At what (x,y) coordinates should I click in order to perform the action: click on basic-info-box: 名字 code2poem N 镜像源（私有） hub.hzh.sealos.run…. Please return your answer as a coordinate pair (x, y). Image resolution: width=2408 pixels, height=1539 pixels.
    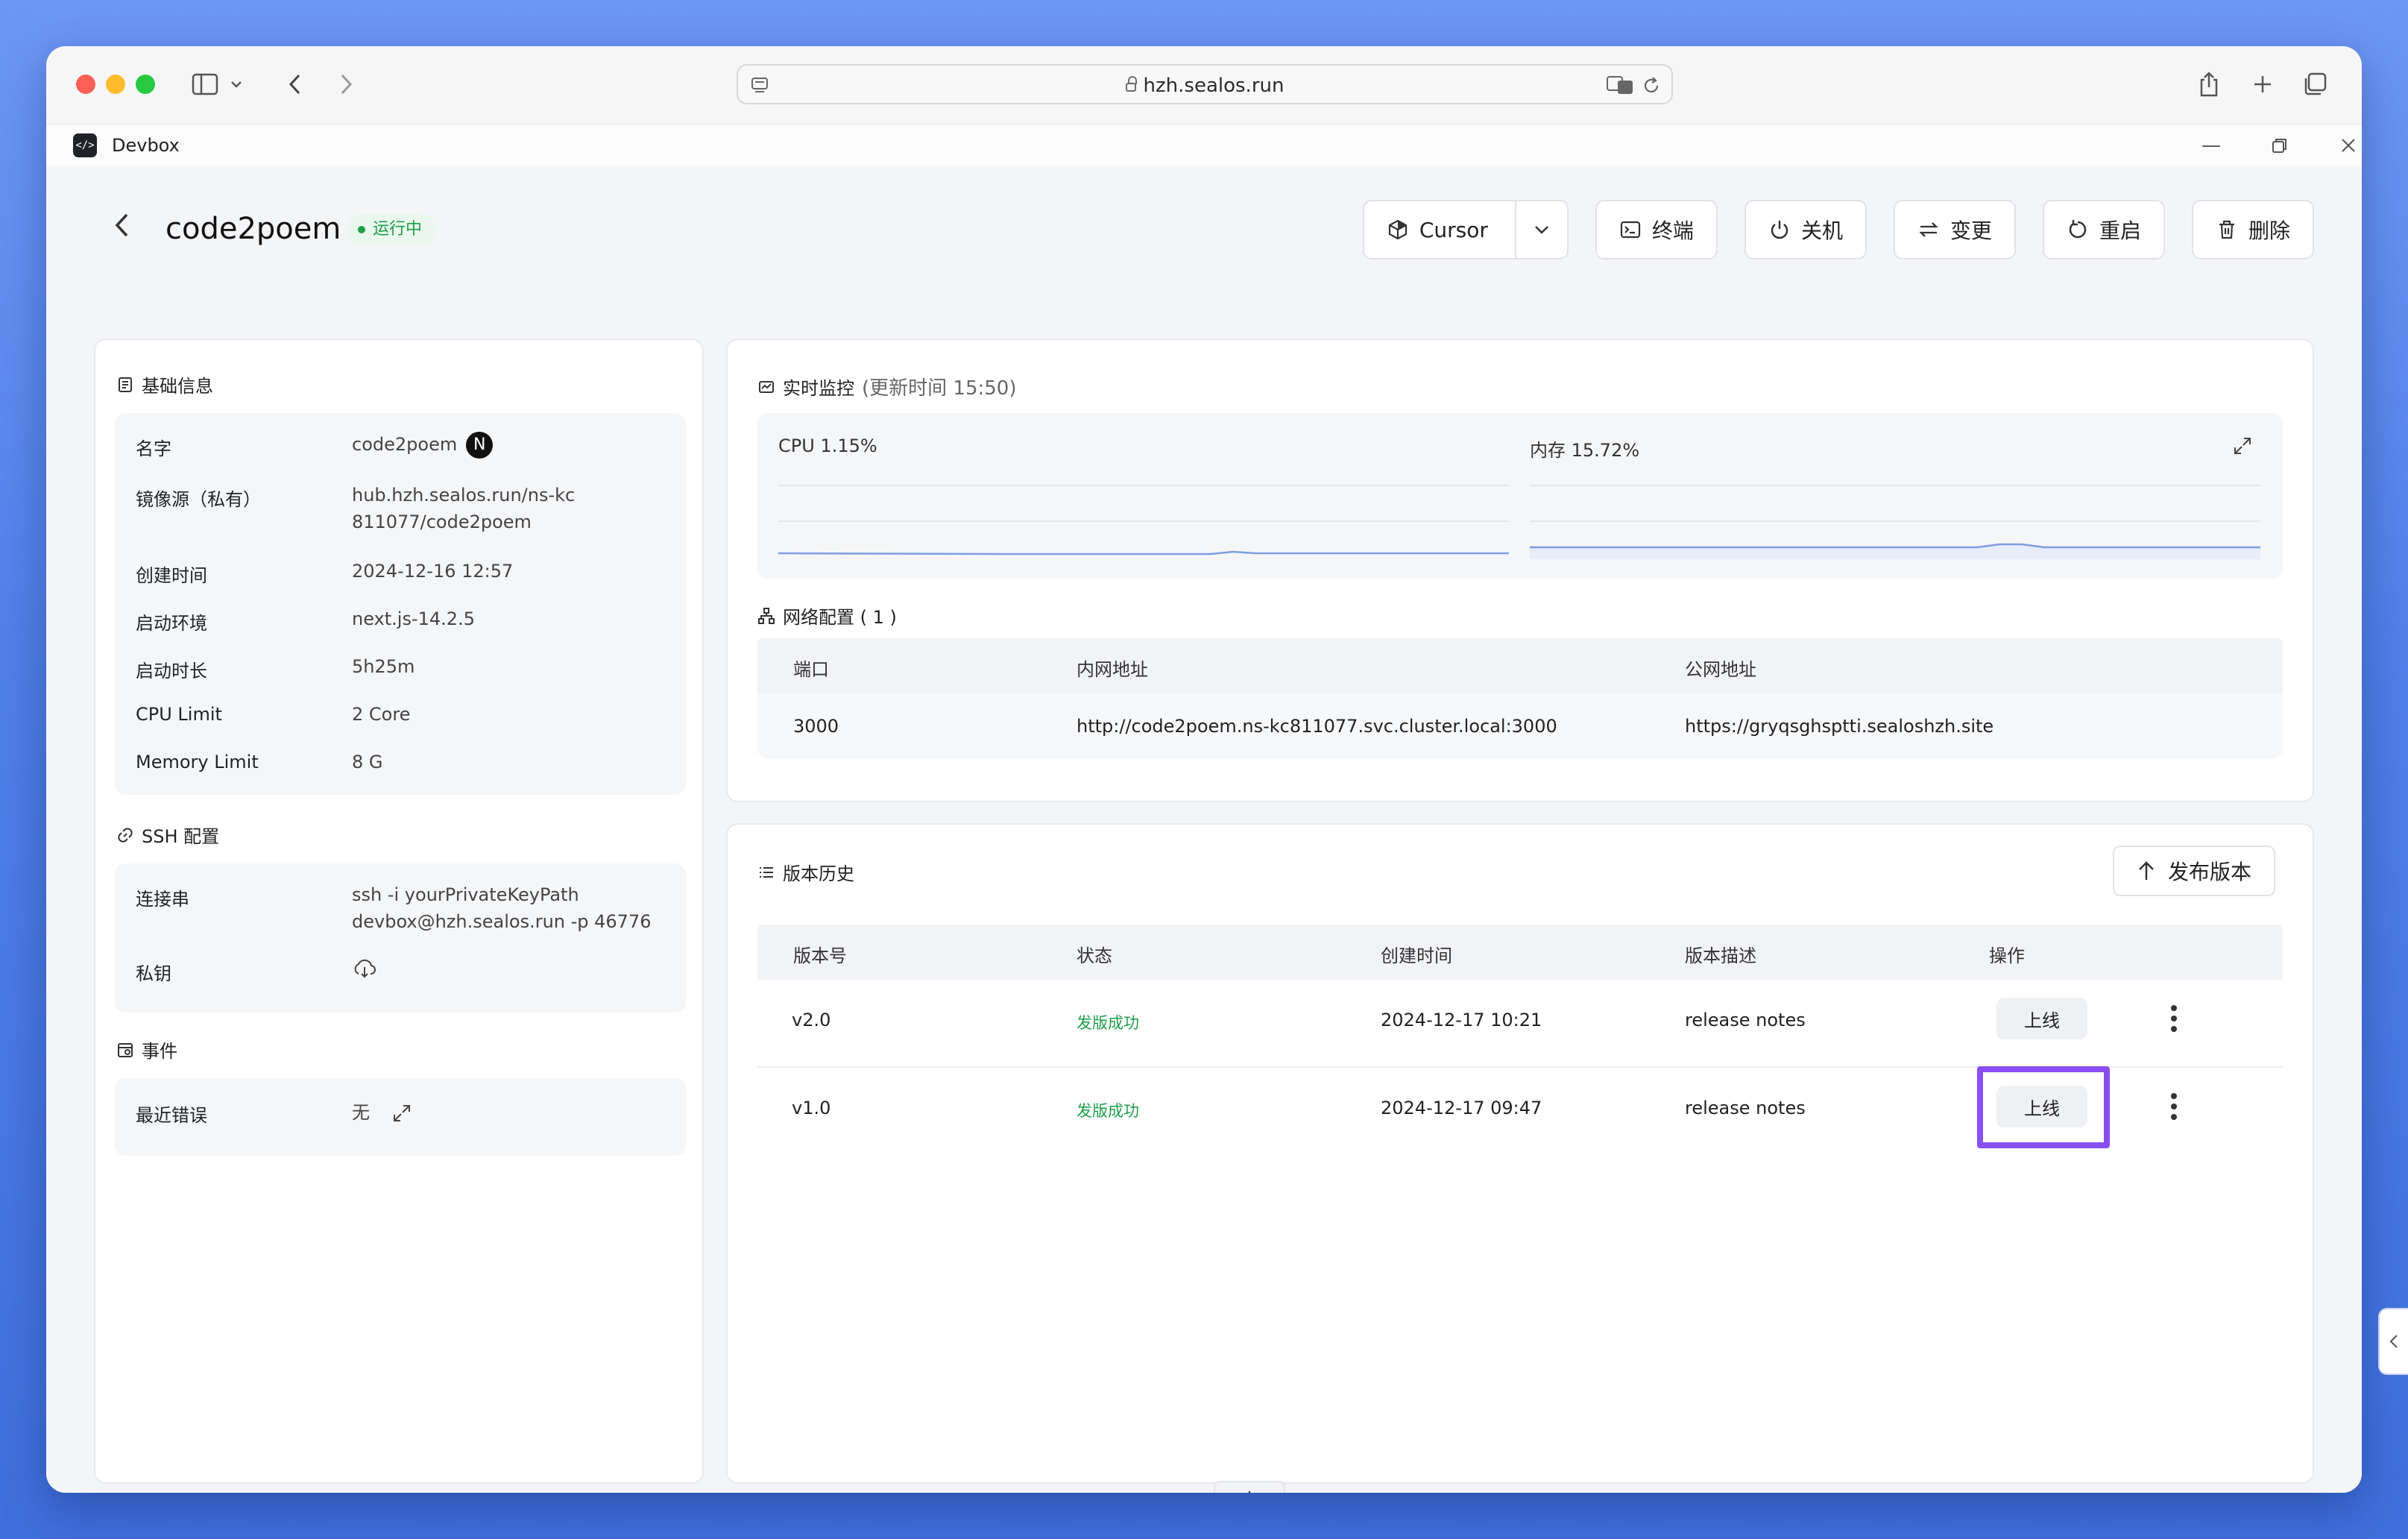
    Looking at the image, I should click on (400, 604).